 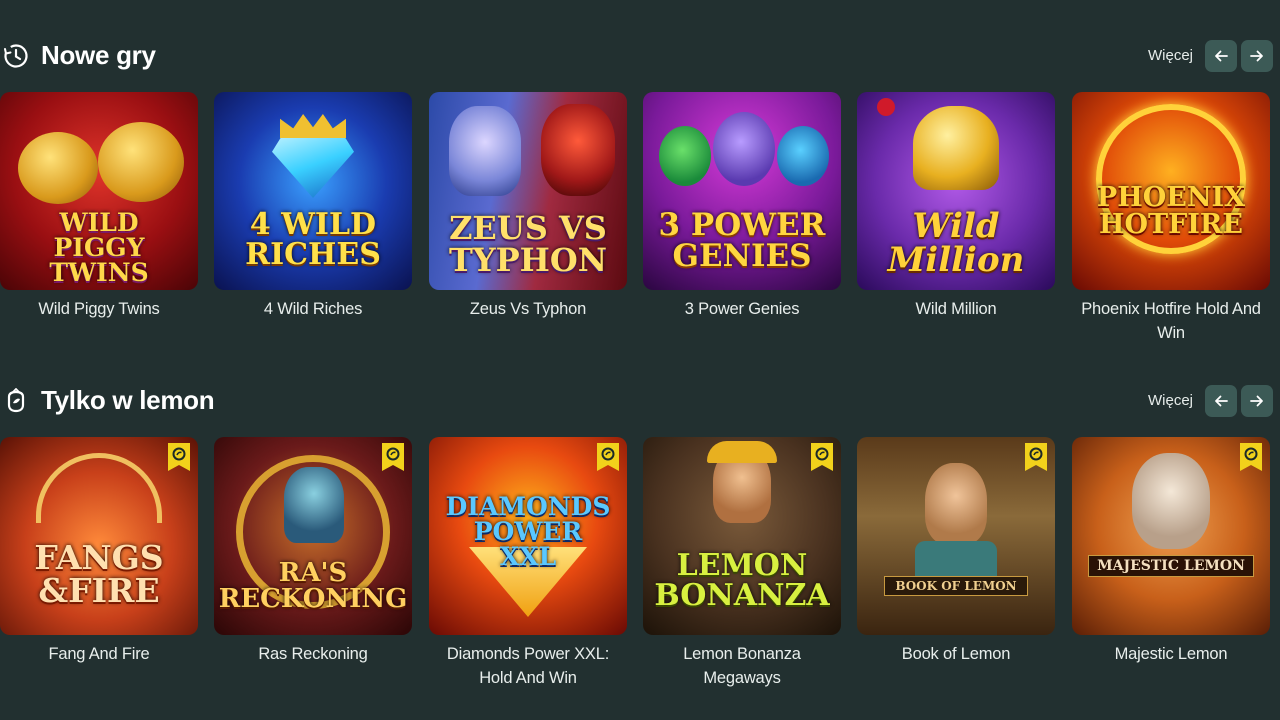 What do you see at coordinates (640, 401) in the screenshot?
I see `section-header: Tylko w lemon Więcej` at bounding box center [640, 401].